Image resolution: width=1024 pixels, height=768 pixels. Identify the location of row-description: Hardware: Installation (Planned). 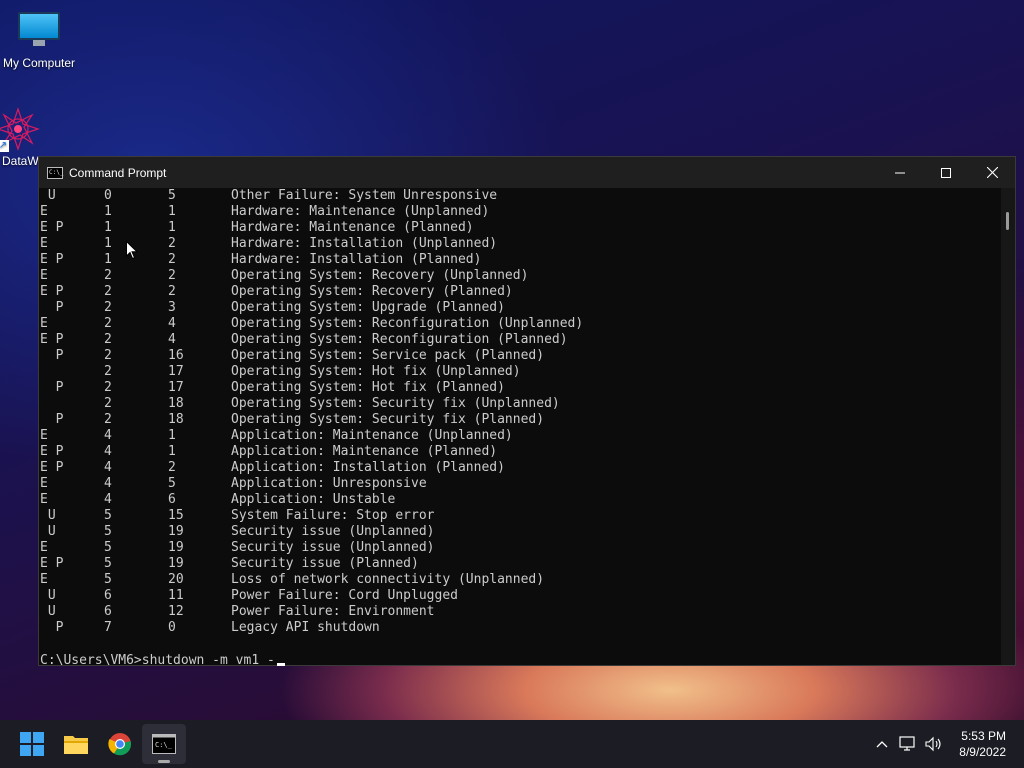
(356, 259).